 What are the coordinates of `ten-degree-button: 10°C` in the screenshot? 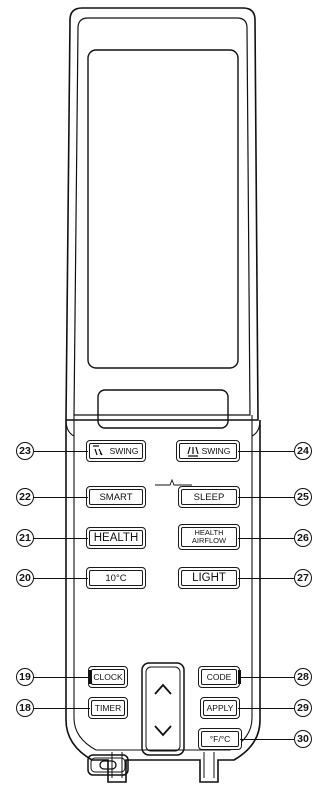 It's located at (116, 578).